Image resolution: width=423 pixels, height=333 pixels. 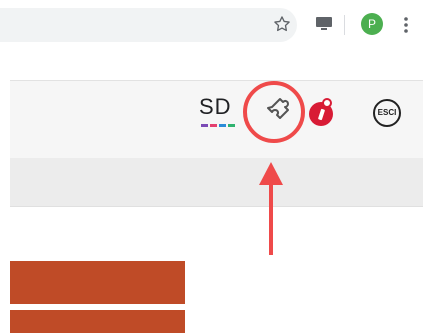 What do you see at coordinates (280, 111) in the screenshot?
I see `puzzle-piece-icon` at bounding box center [280, 111].